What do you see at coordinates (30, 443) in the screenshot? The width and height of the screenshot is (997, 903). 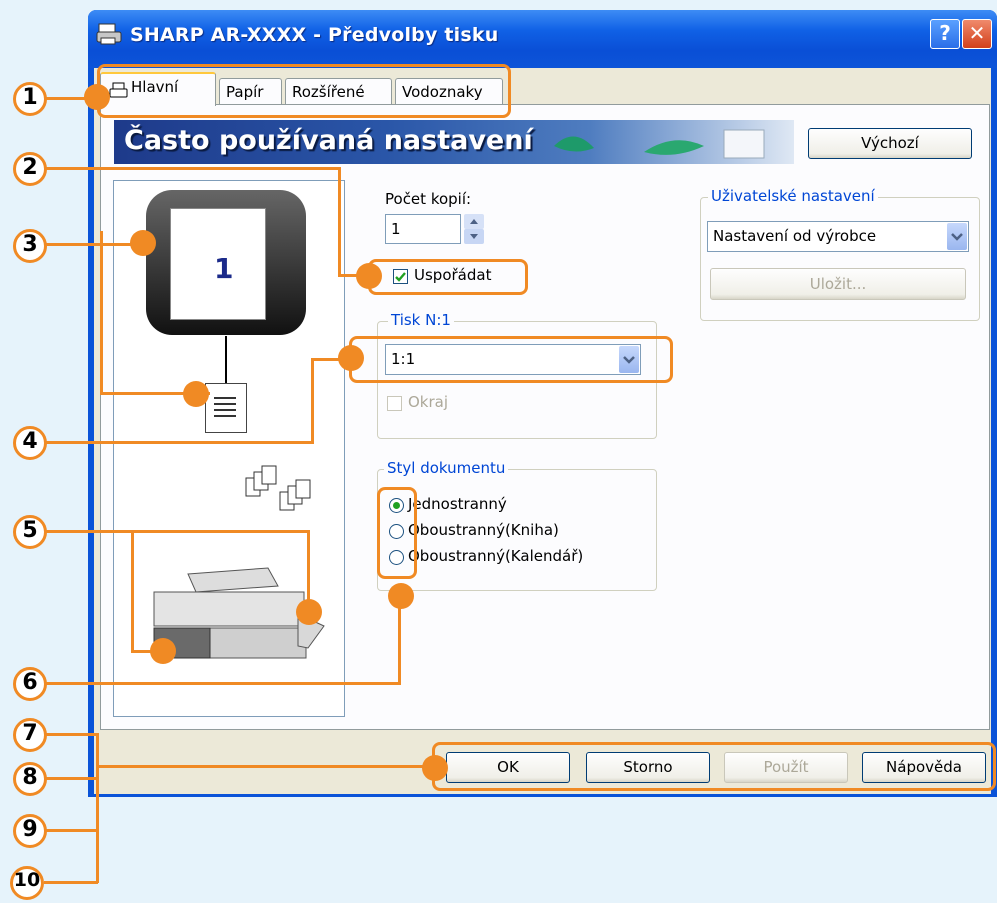 I see `callout-4: 4` at bounding box center [30, 443].